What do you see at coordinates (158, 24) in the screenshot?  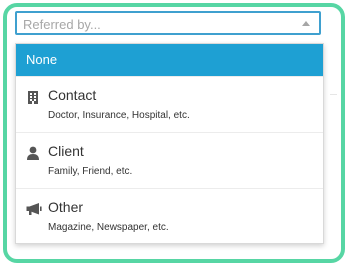 I see `referred-by-input` at bounding box center [158, 24].